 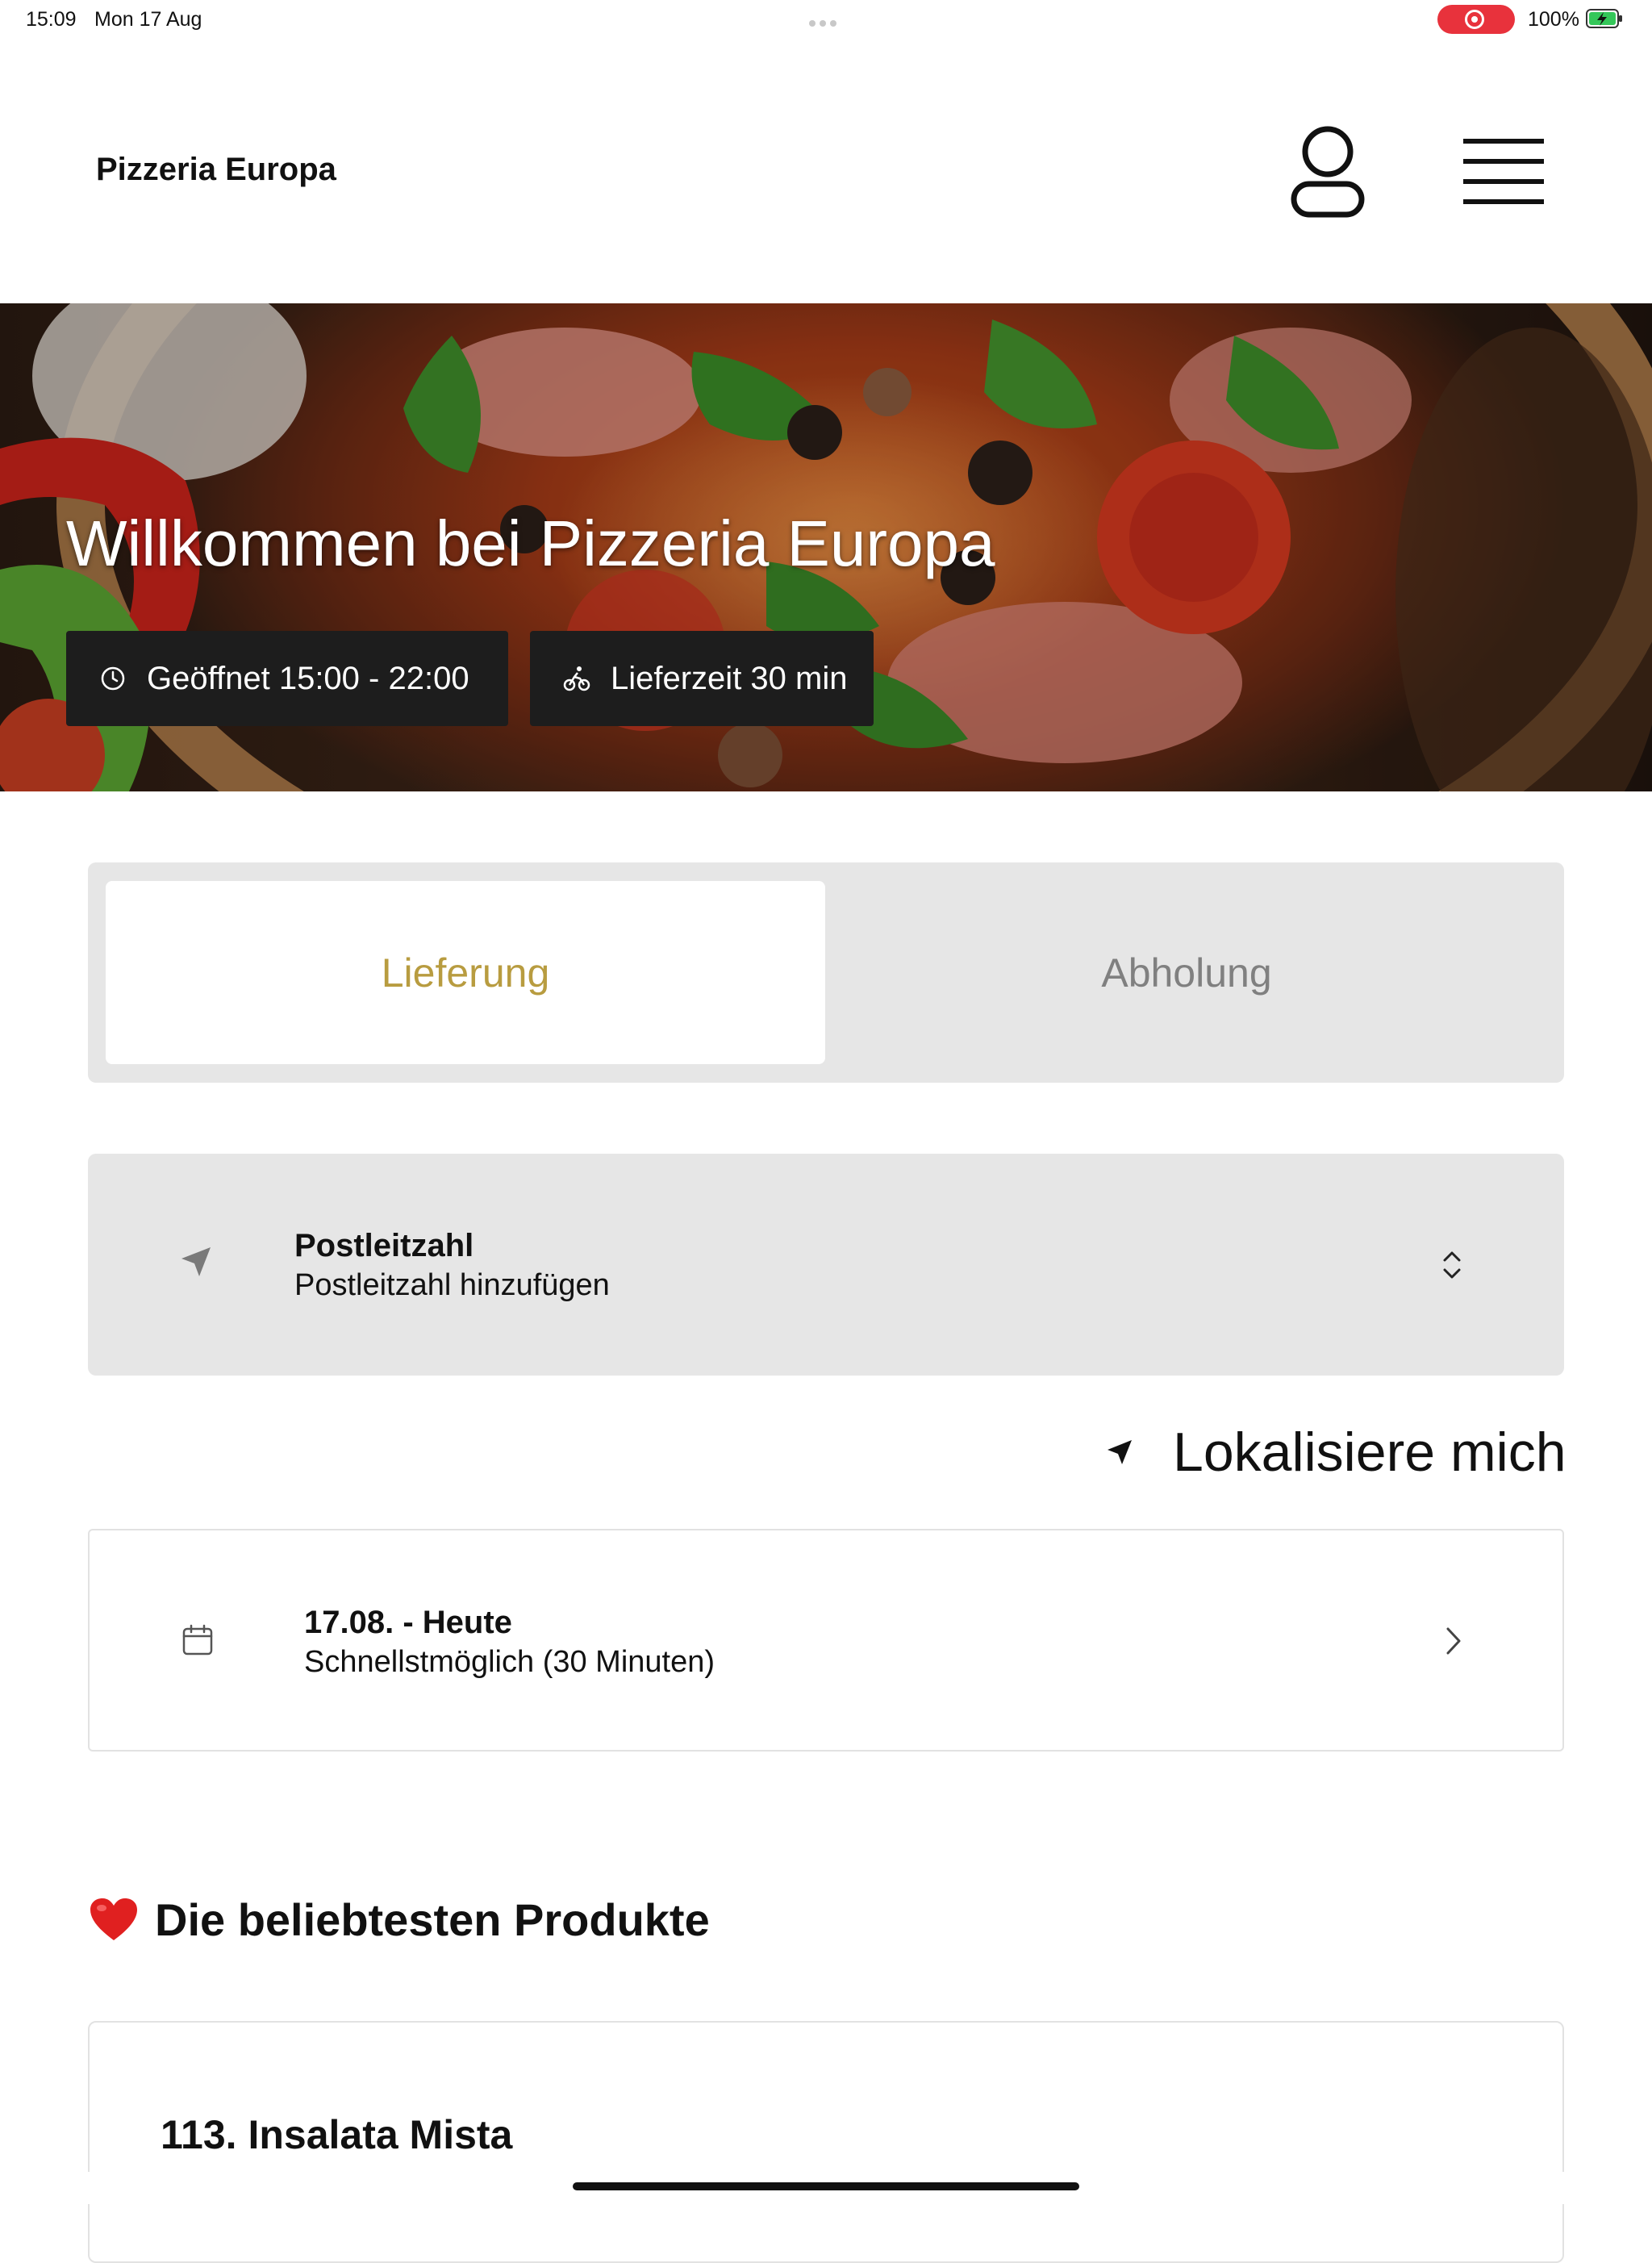 I want to click on bike-icon, so click(x=576, y=678).